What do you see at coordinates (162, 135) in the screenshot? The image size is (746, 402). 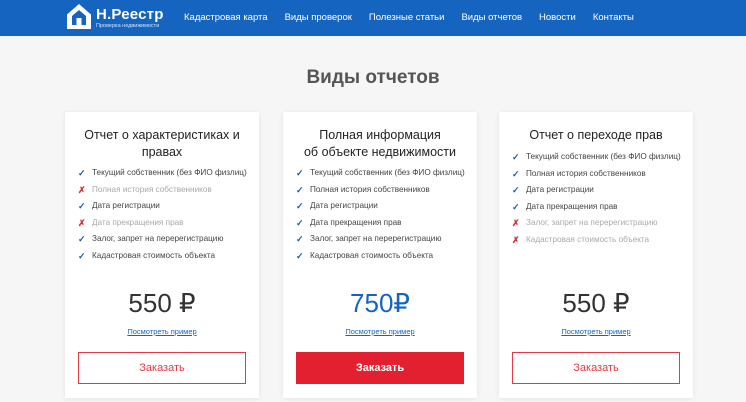 I see `card-title-line: Отчет о характеристиках и` at bounding box center [162, 135].